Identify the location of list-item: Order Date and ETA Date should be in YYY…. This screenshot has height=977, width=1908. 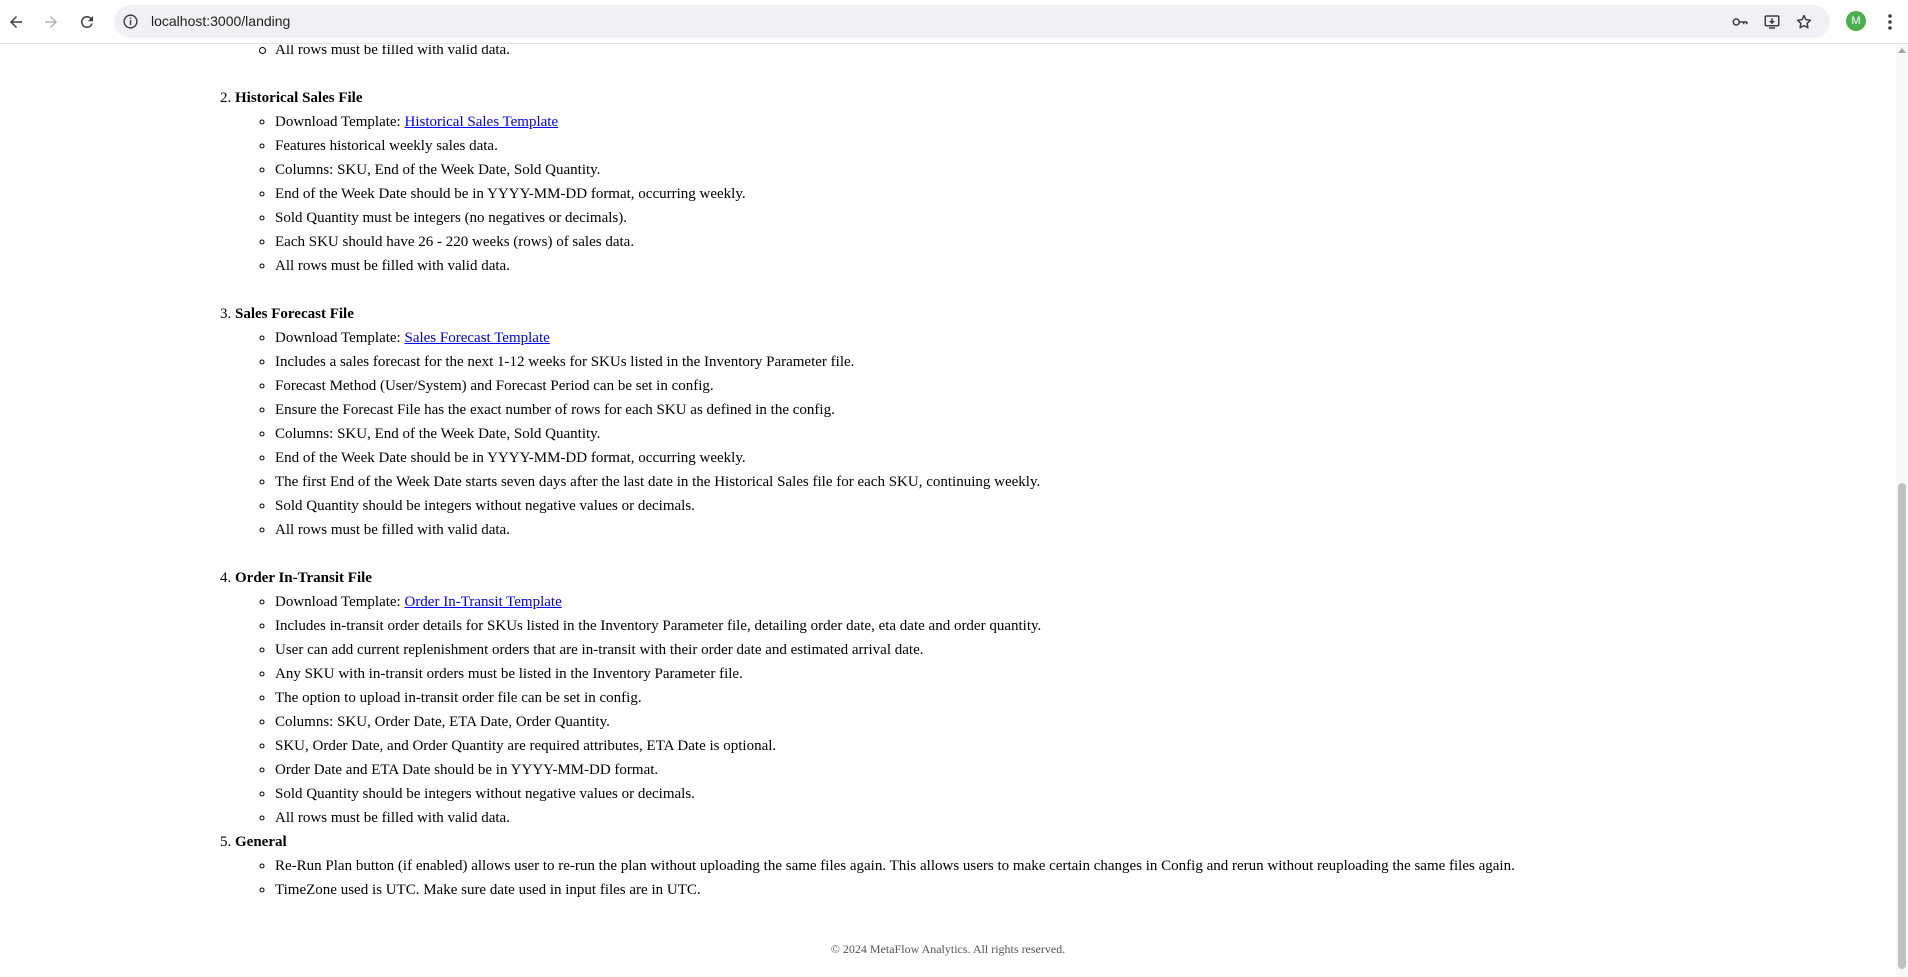
(1085, 770).